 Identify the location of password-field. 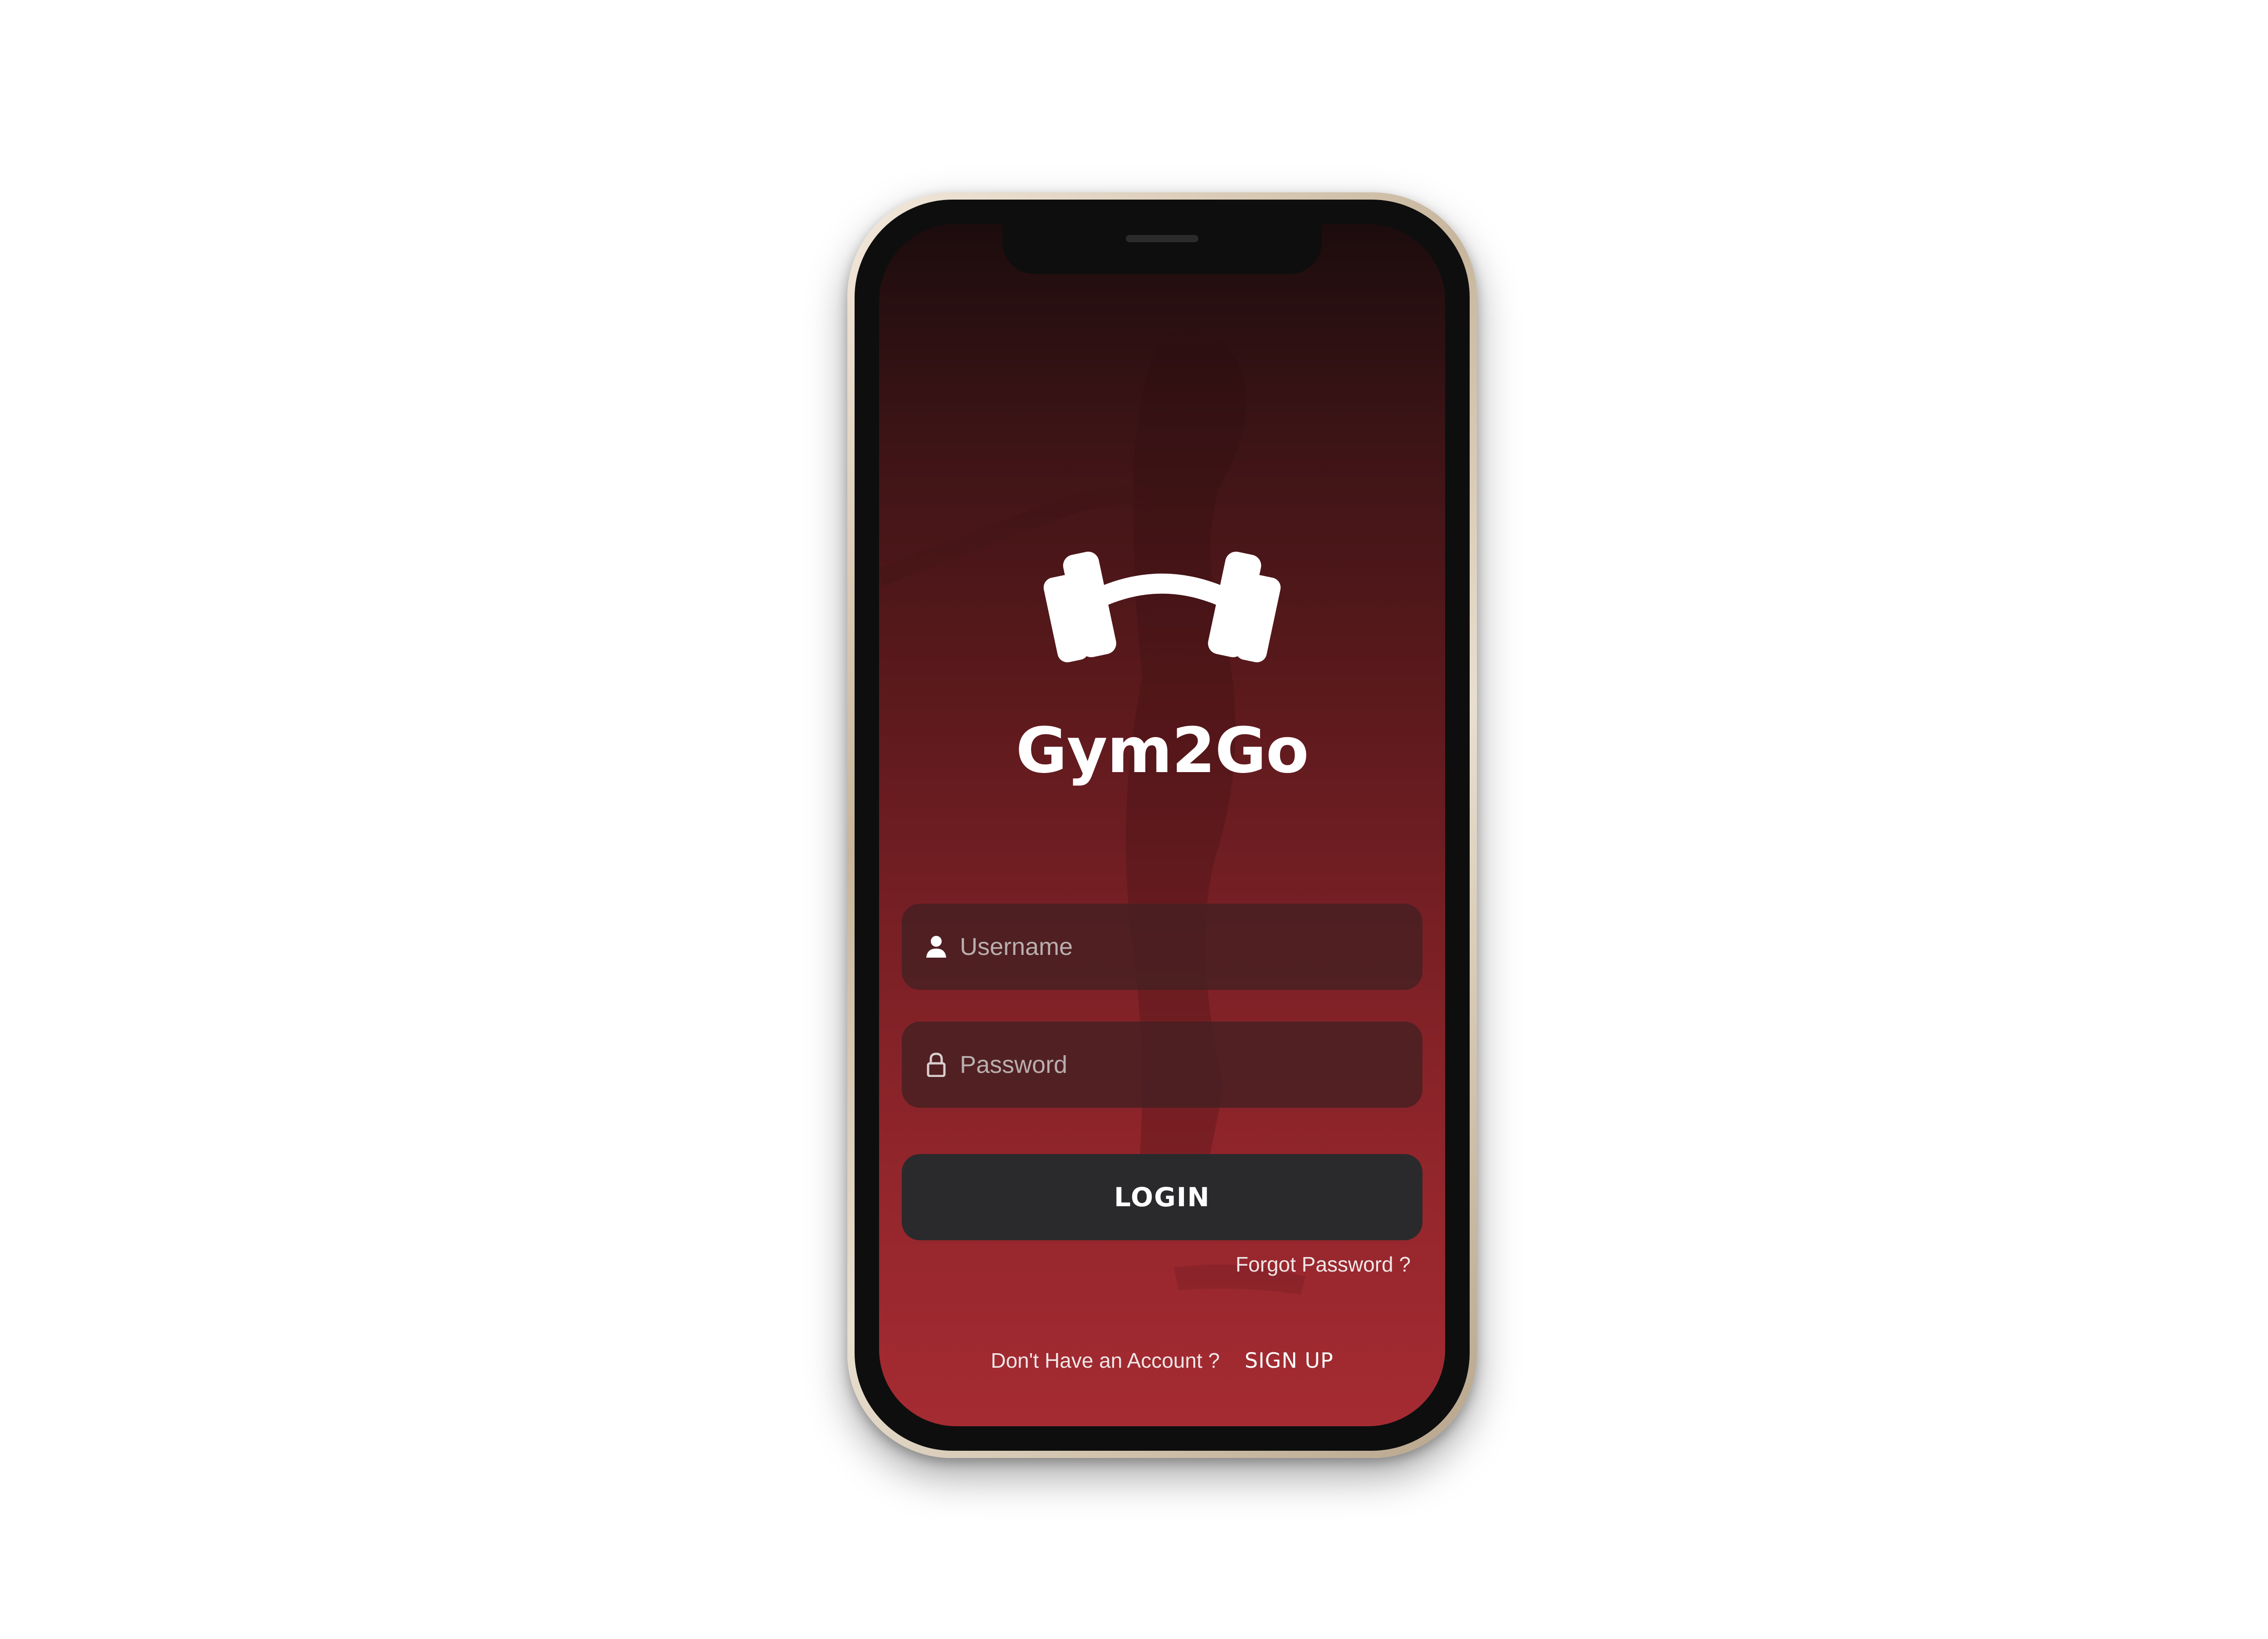
(1162, 1065).